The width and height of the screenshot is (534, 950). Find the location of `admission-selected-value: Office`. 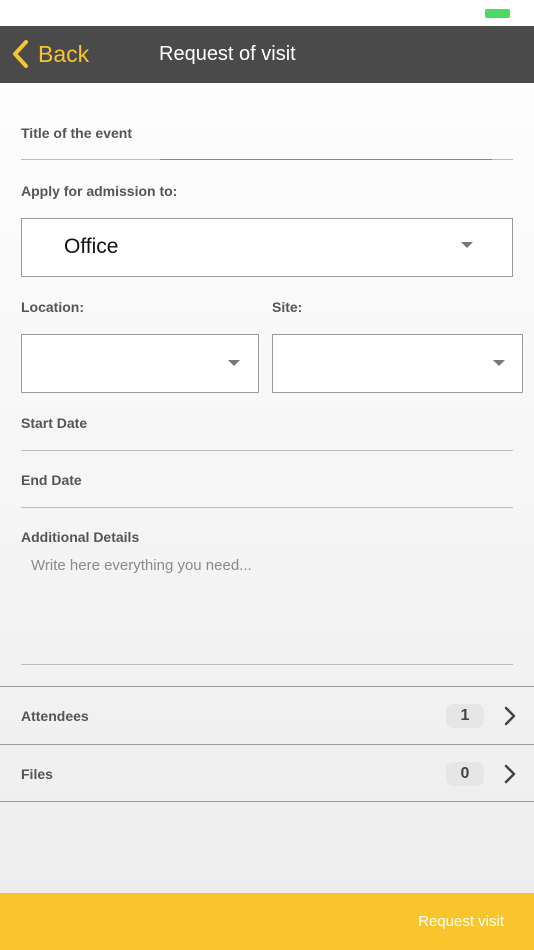

admission-selected-value: Office is located at coordinates (91, 246).